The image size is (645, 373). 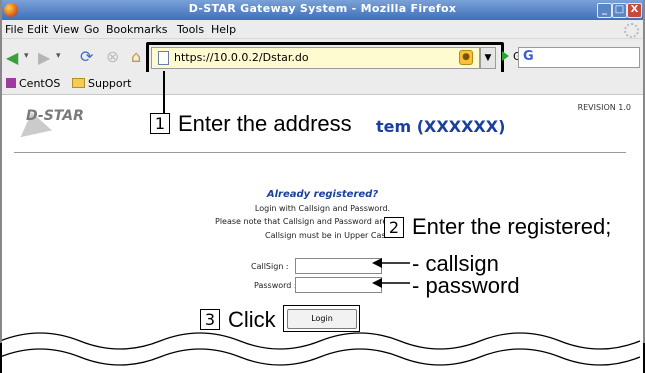 I want to click on password-note: - password, so click(x=466, y=285).